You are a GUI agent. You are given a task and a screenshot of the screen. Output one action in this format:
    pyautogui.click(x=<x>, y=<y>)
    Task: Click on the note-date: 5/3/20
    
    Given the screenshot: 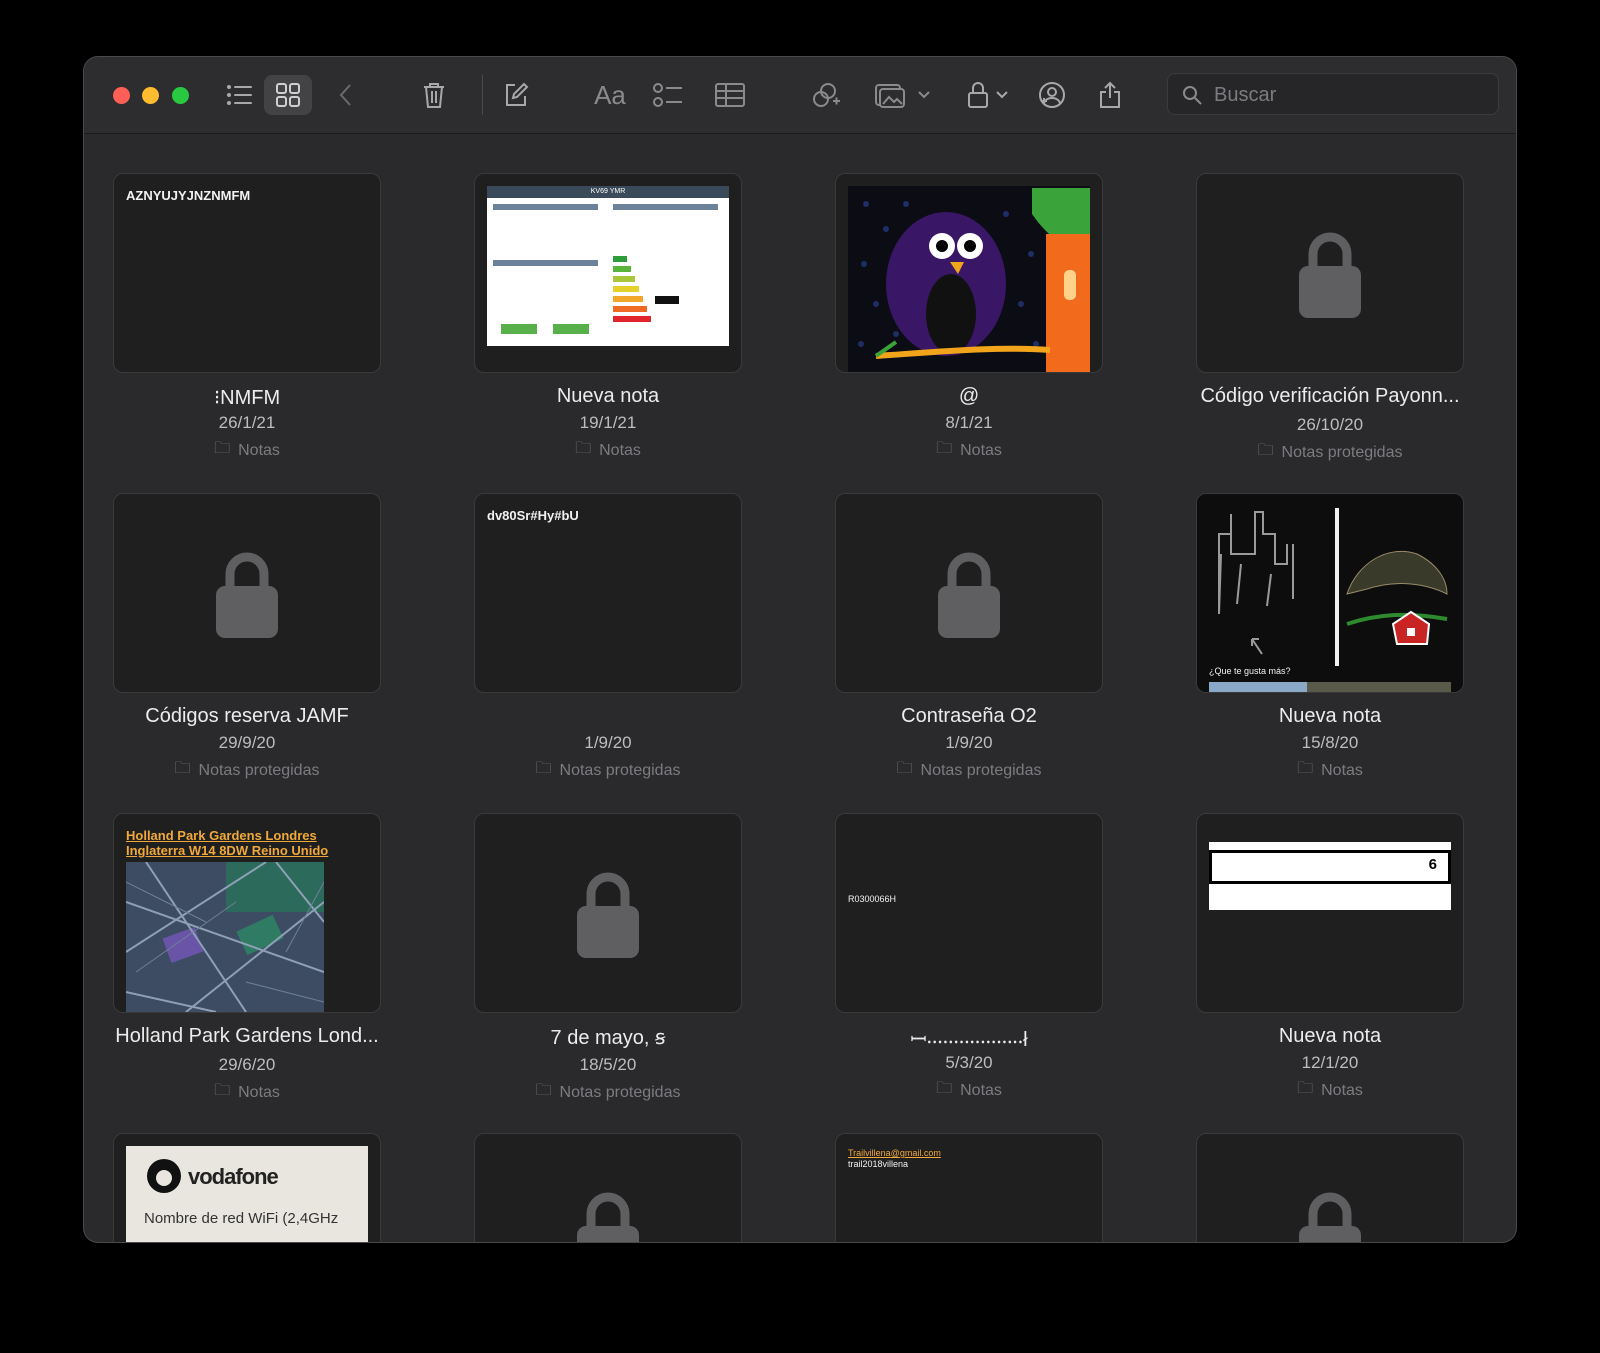 What is the action you would take?
    pyautogui.click(x=969, y=1062)
    